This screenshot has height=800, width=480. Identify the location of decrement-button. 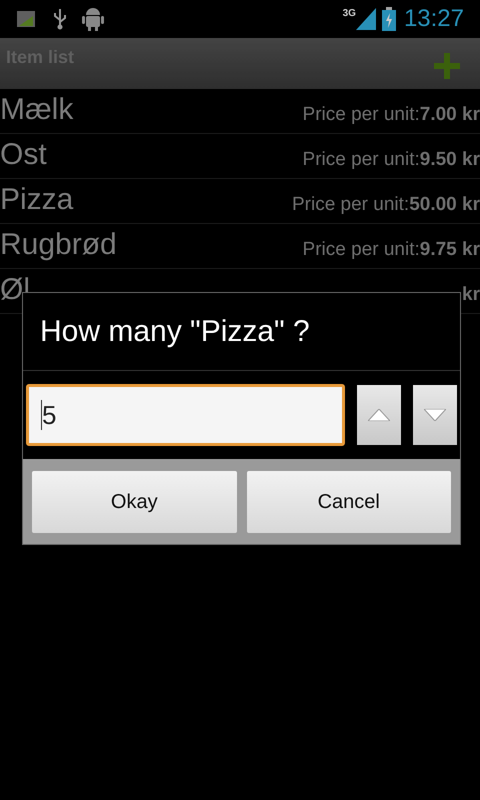
(435, 415).